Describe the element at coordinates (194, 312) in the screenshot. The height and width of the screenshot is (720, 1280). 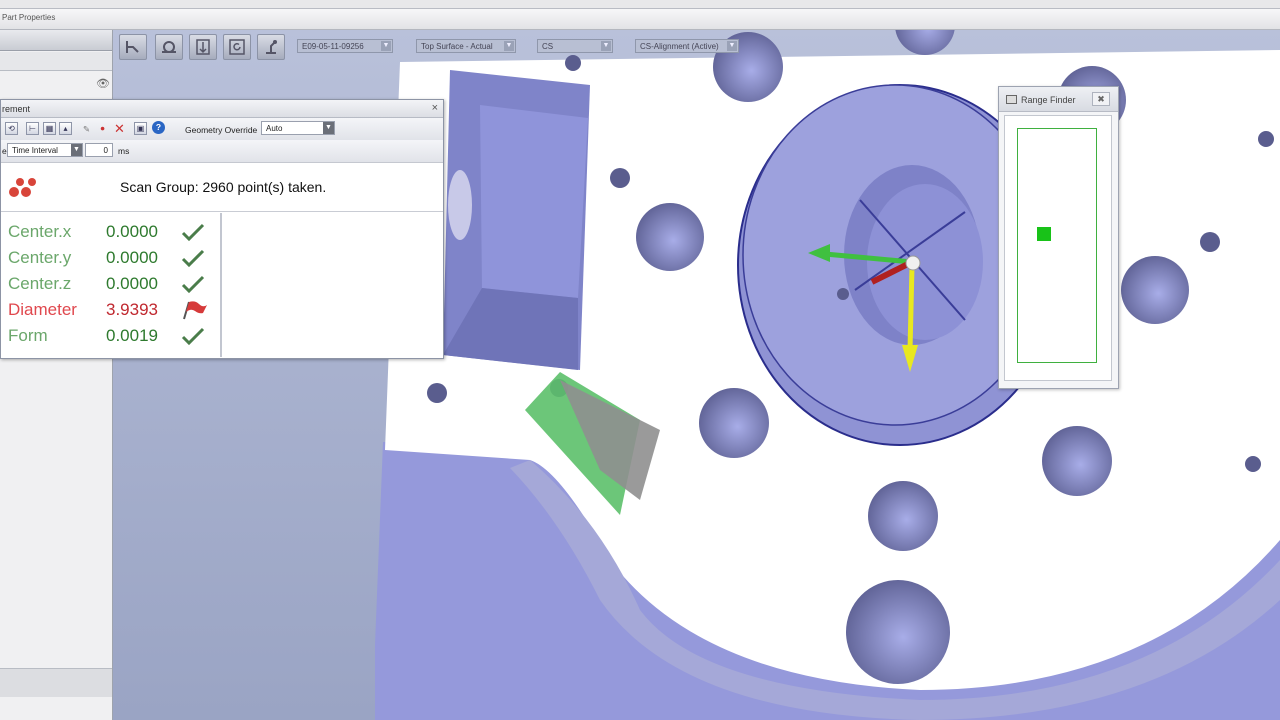
I see `flag-icon` at that location.